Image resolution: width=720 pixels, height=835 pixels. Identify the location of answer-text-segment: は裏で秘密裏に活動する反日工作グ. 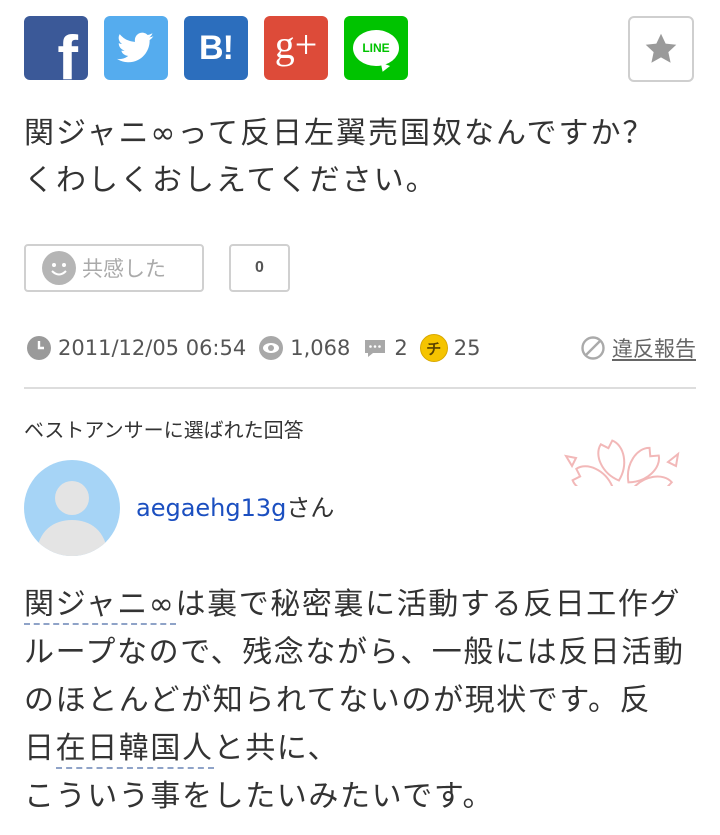
(428, 604).